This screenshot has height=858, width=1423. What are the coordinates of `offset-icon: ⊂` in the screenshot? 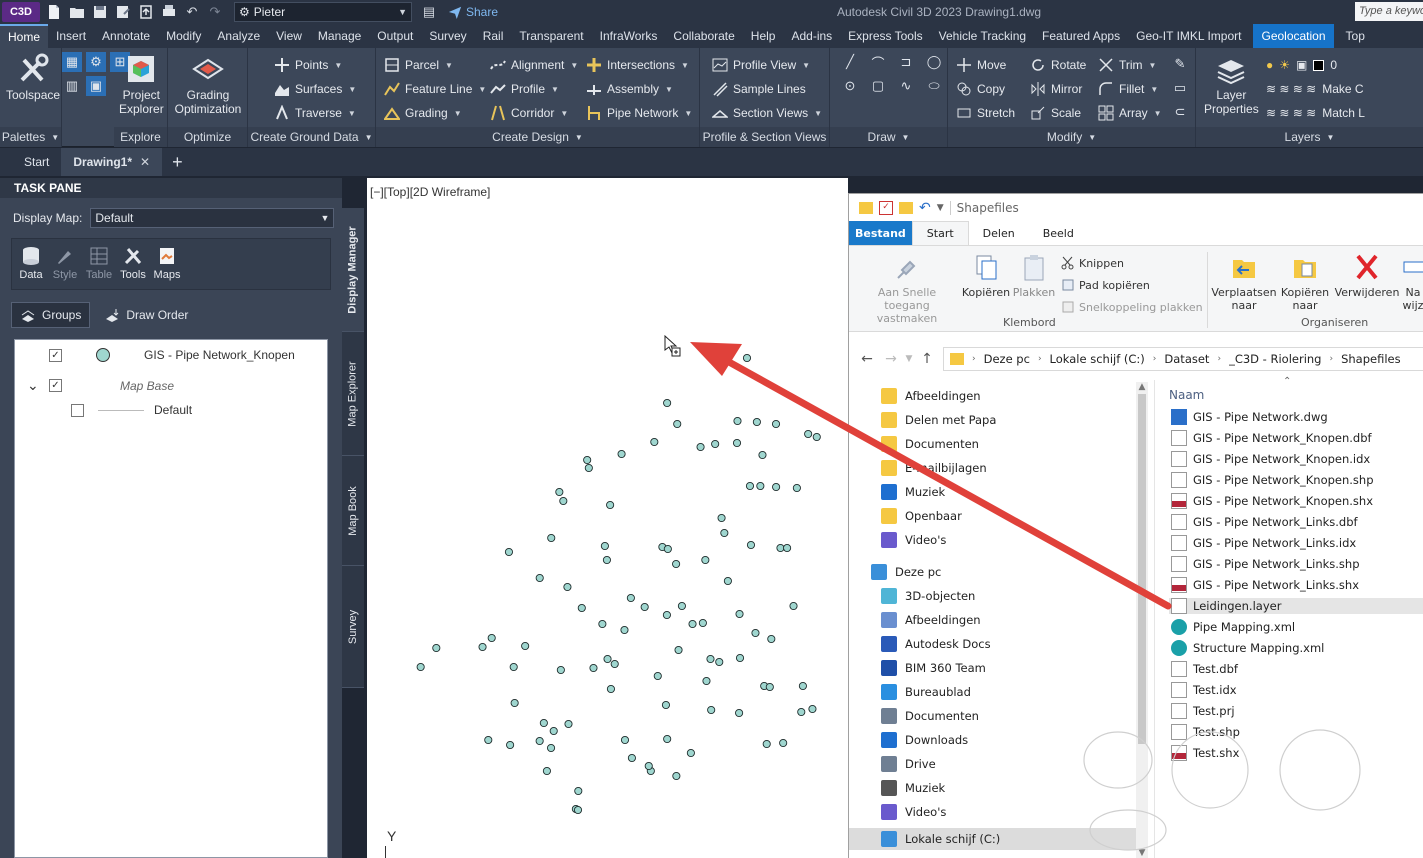 It's located at (1180, 112).